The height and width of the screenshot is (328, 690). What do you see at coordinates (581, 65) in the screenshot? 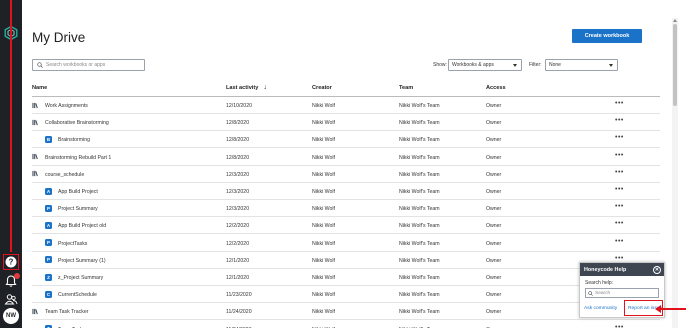
I see `filter-select: None` at bounding box center [581, 65].